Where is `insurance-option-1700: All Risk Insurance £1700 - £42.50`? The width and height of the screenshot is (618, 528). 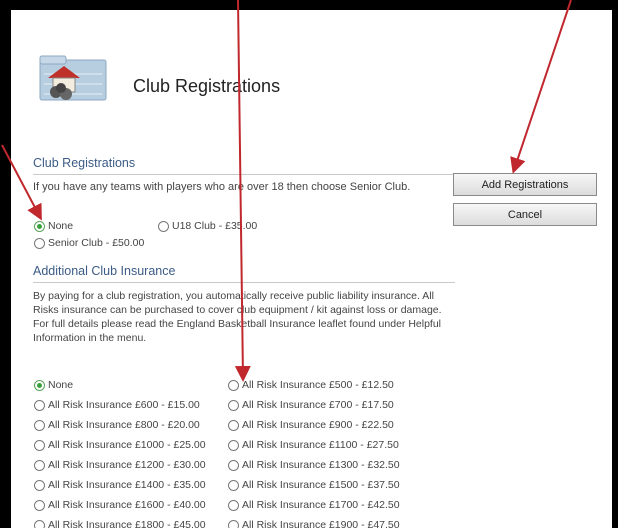 insurance-option-1700: All Risk Insurance £1700 - £42.50 is located at coordinates (314, 505).